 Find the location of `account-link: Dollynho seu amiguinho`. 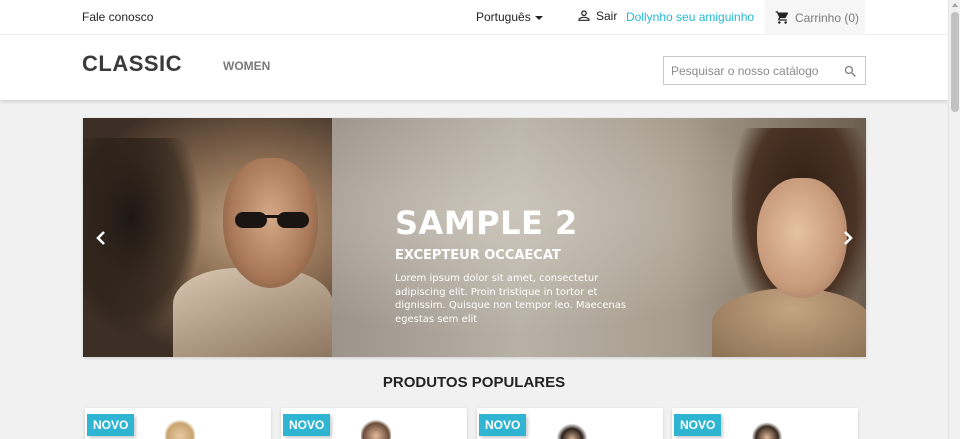

account-link: Dollynho seu amiguinho is located at coordinates (690, 17).